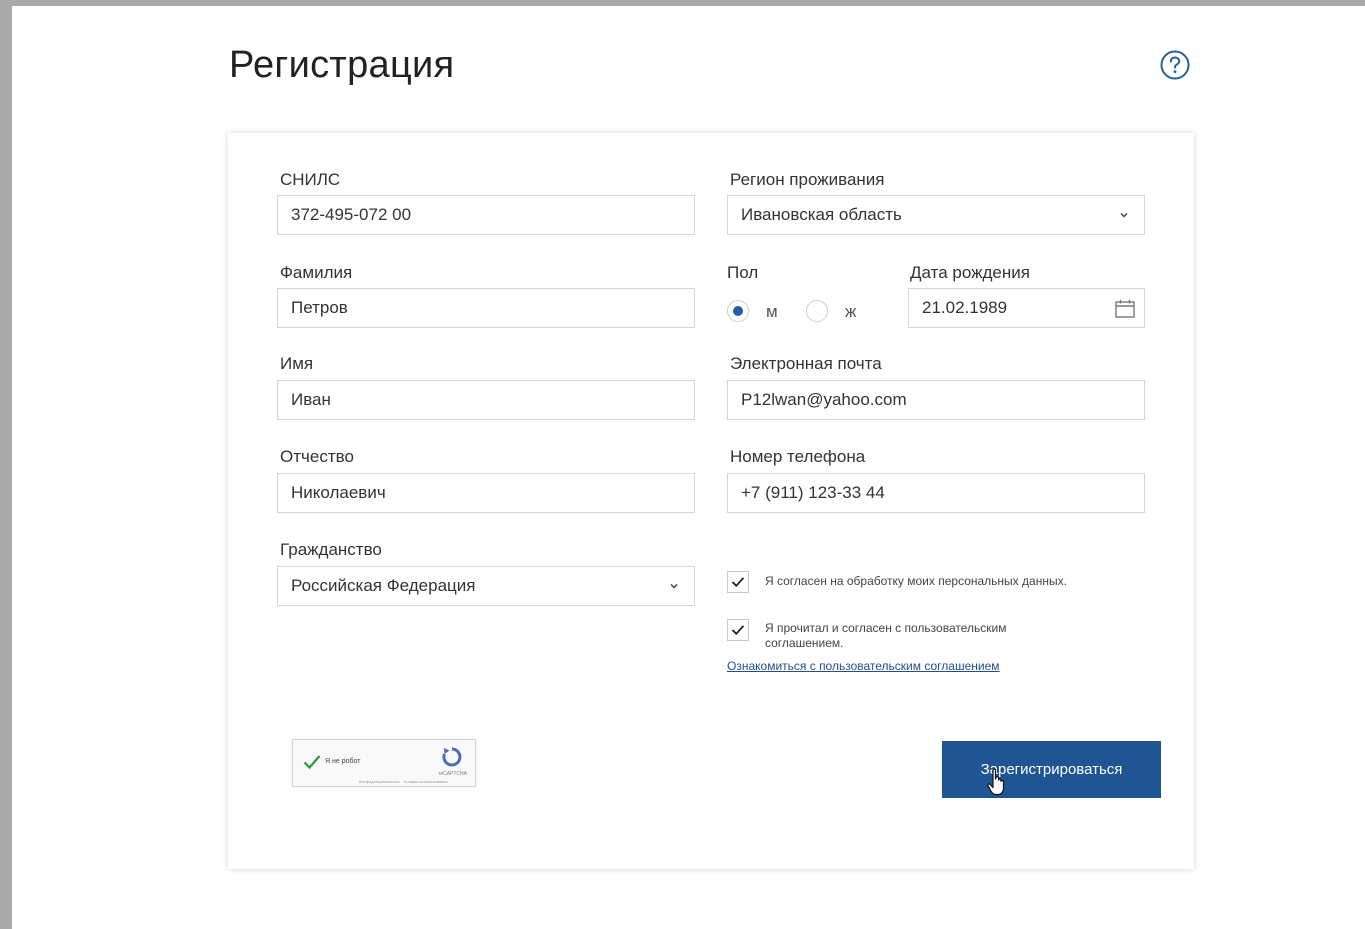 The width and height of the screenshot is (1365, 929). Describe the element at coordinates (806, 363) in the screenshot. I see `email-label: Электронная почта` at that location.